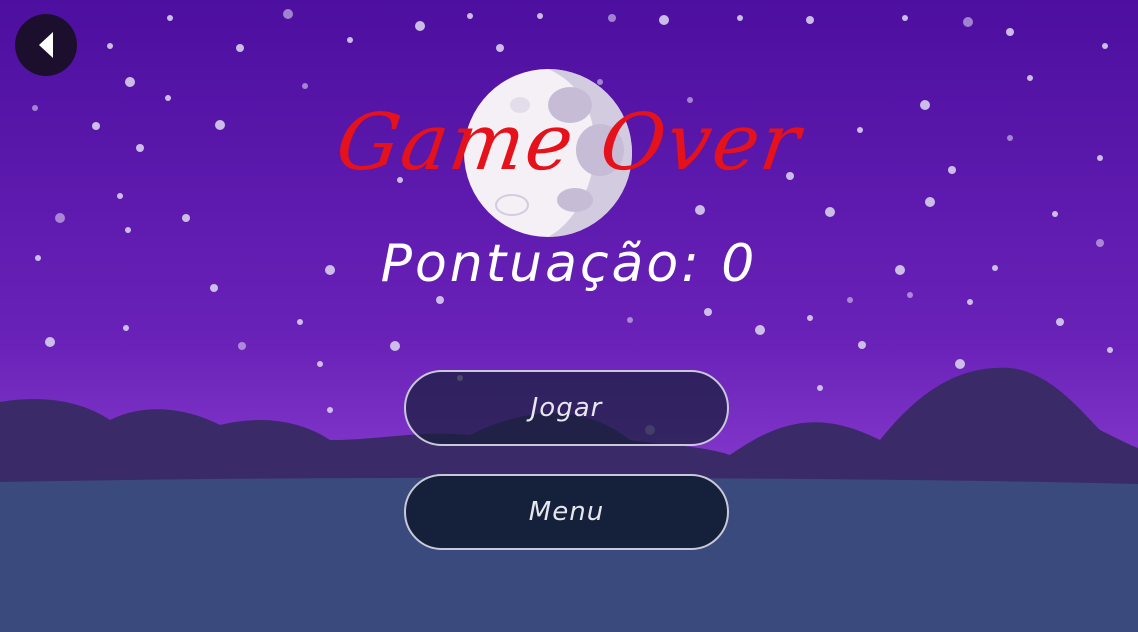 The height and width of the screenshot is (632, 1138). I want to click on play-button-label: Jogar, so click(566, 408).